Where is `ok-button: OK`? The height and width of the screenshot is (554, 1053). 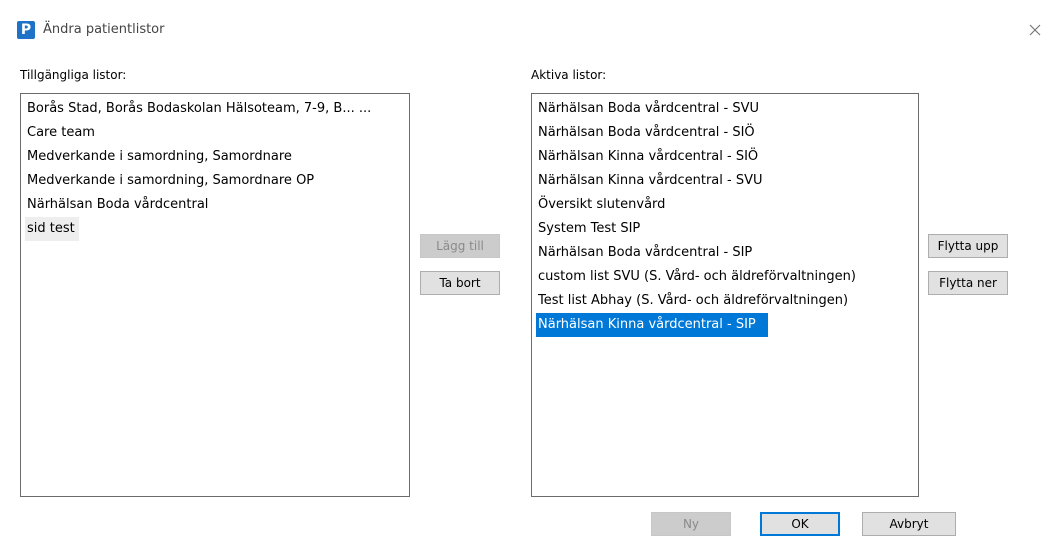 ok-button: OK is located at coordinates (800, 524).